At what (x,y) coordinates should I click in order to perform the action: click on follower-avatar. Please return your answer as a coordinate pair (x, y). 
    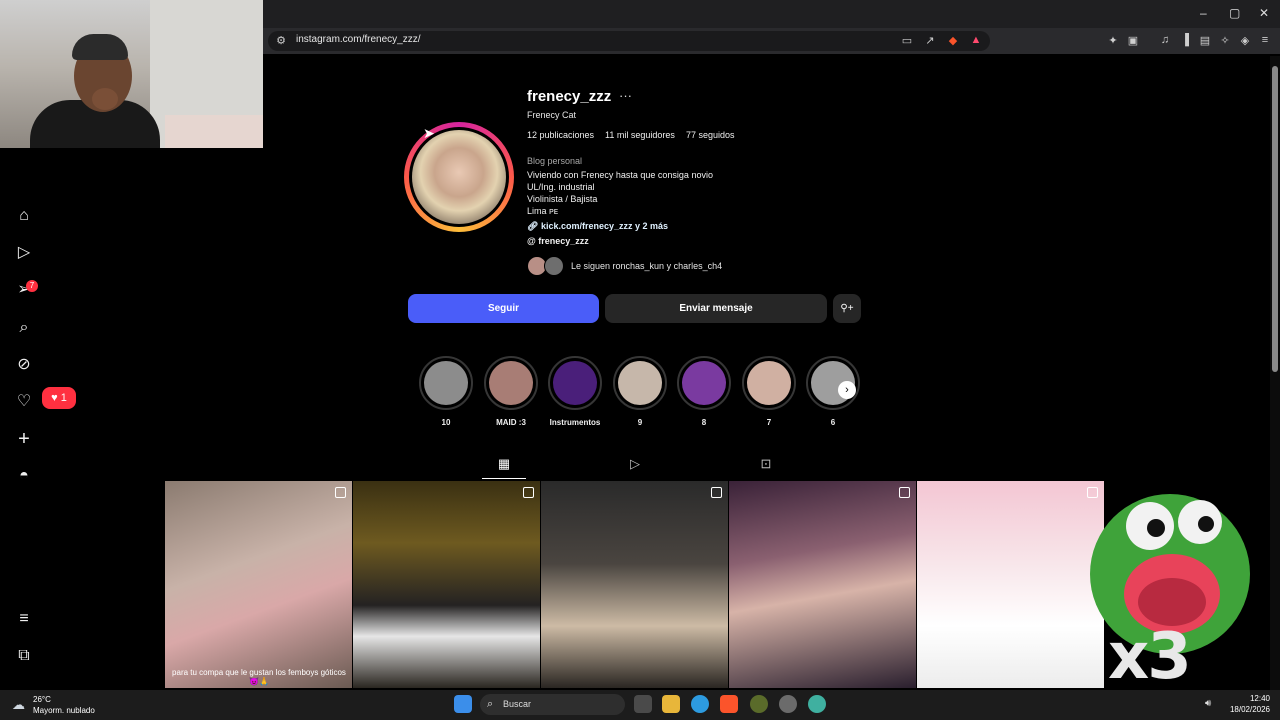
    Looking at the image, I should click on (554, 266).